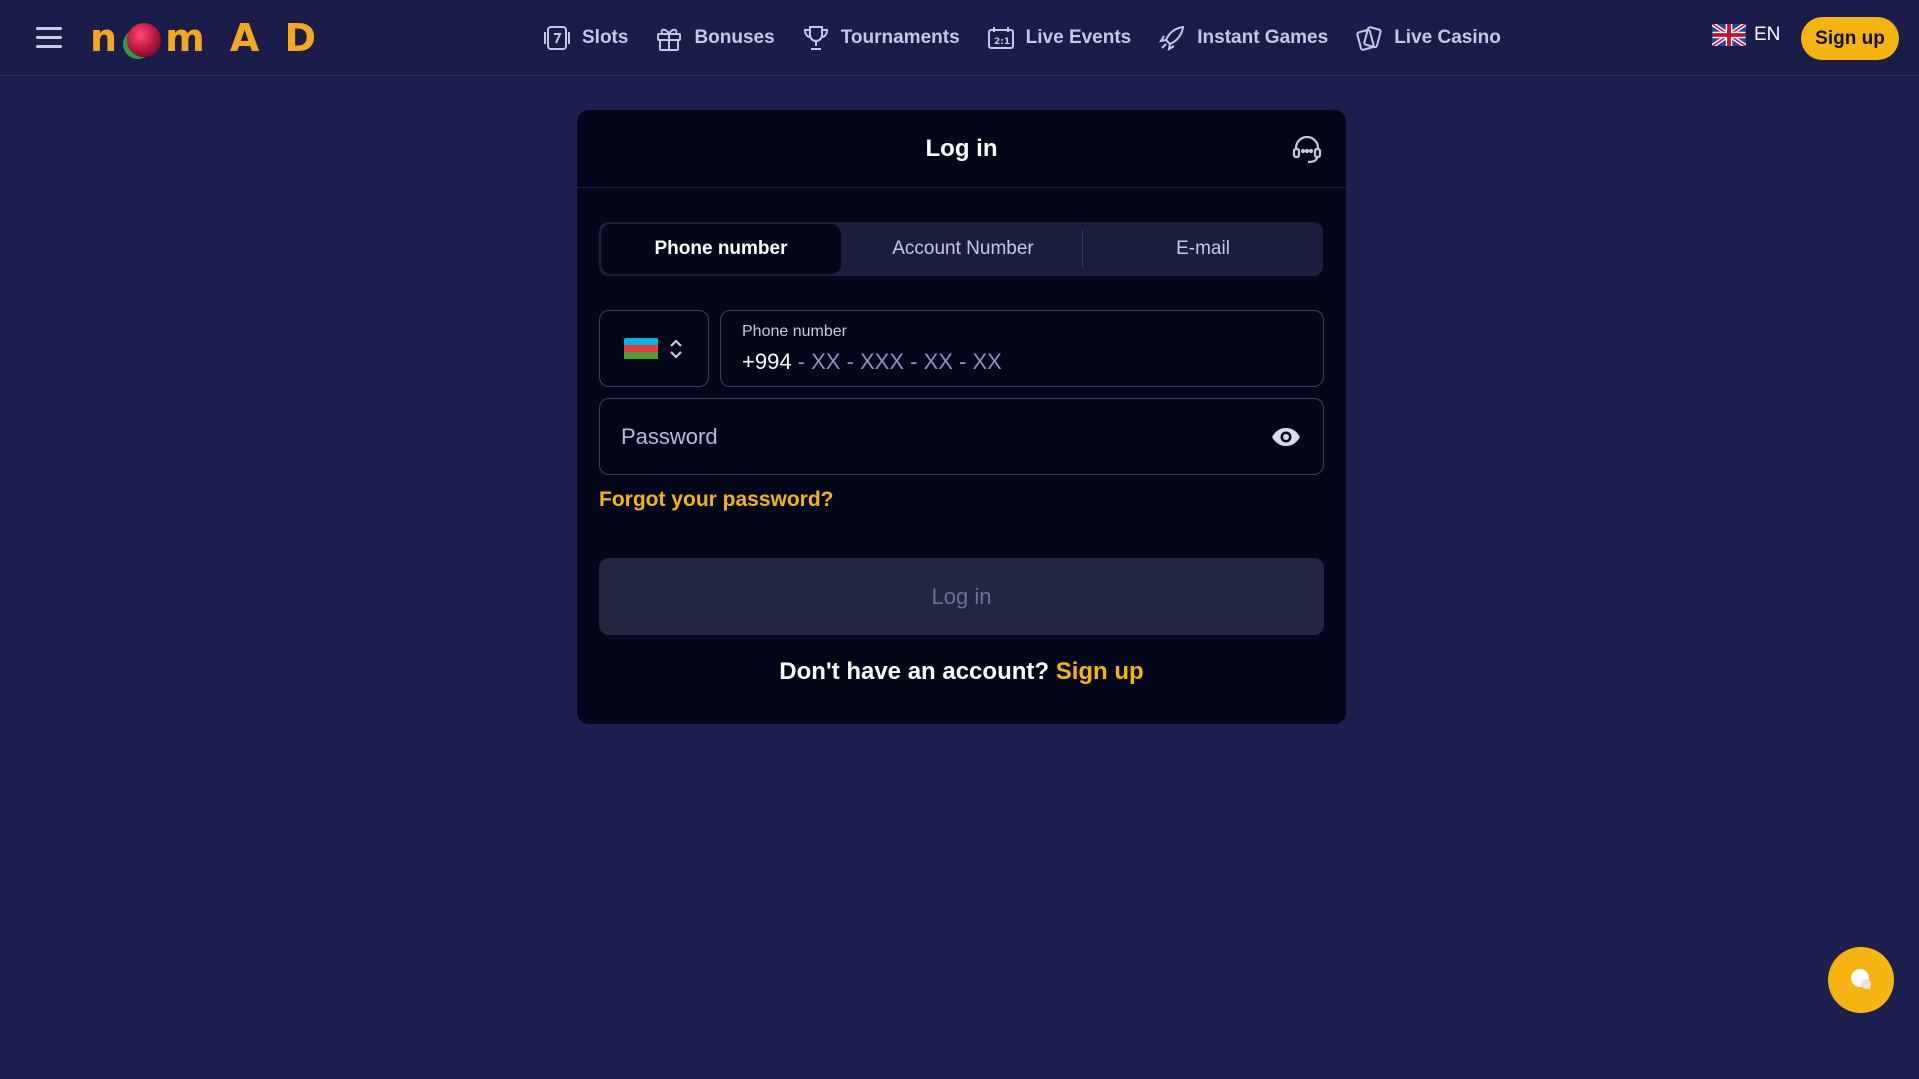  I want to click on nav-live-events: 2:1 Live Events, so click(1059, 38).